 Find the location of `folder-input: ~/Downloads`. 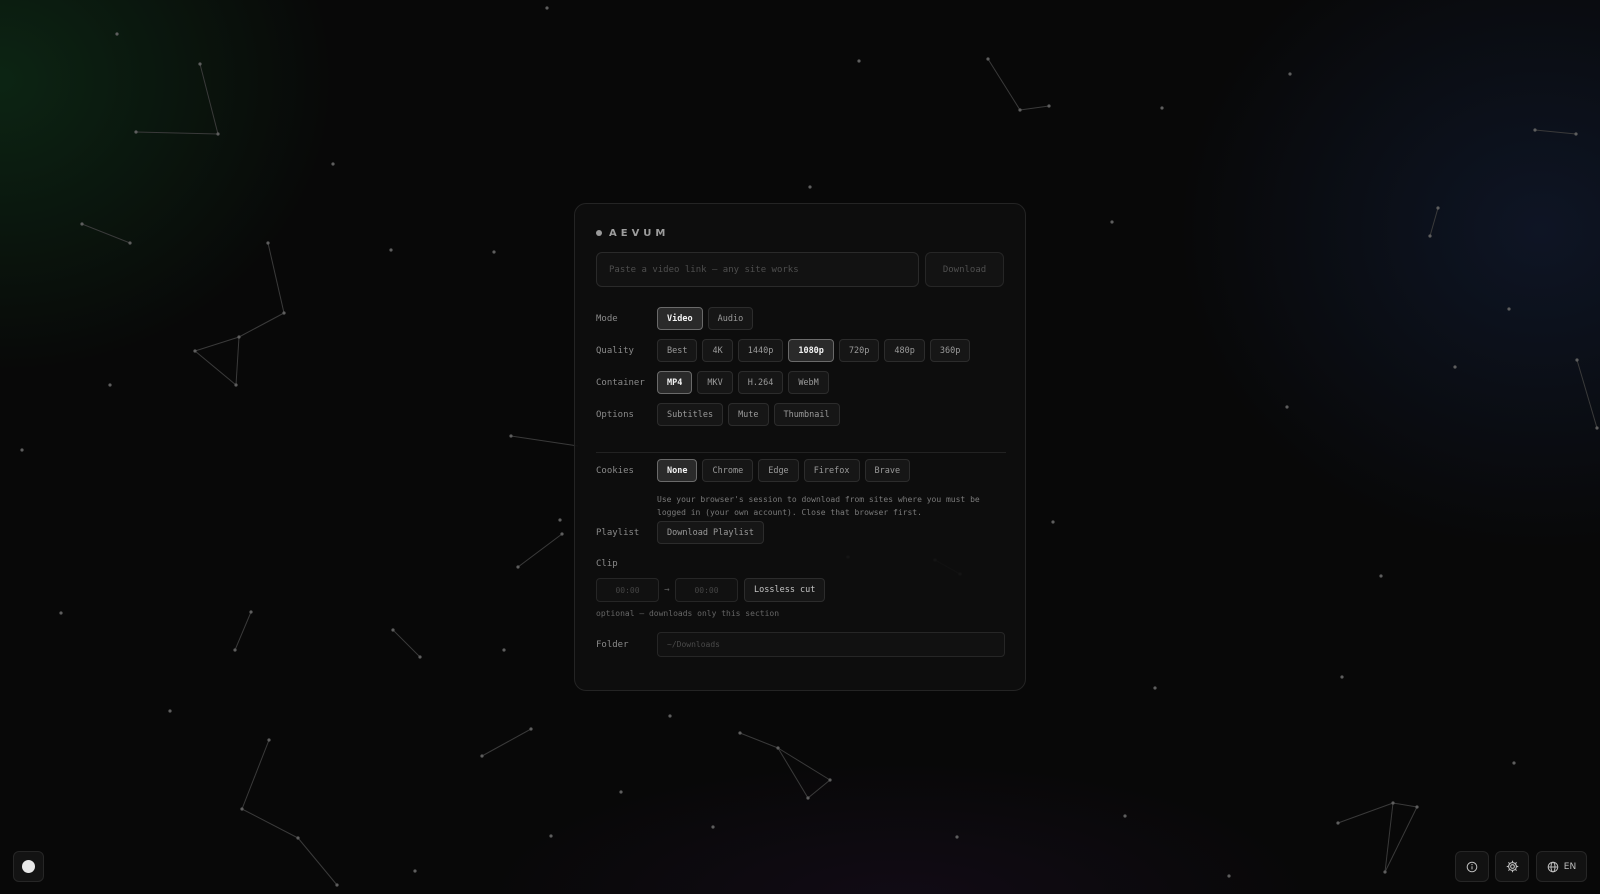

folder-input: ~/Downloads is located at coordinates (831, 644).